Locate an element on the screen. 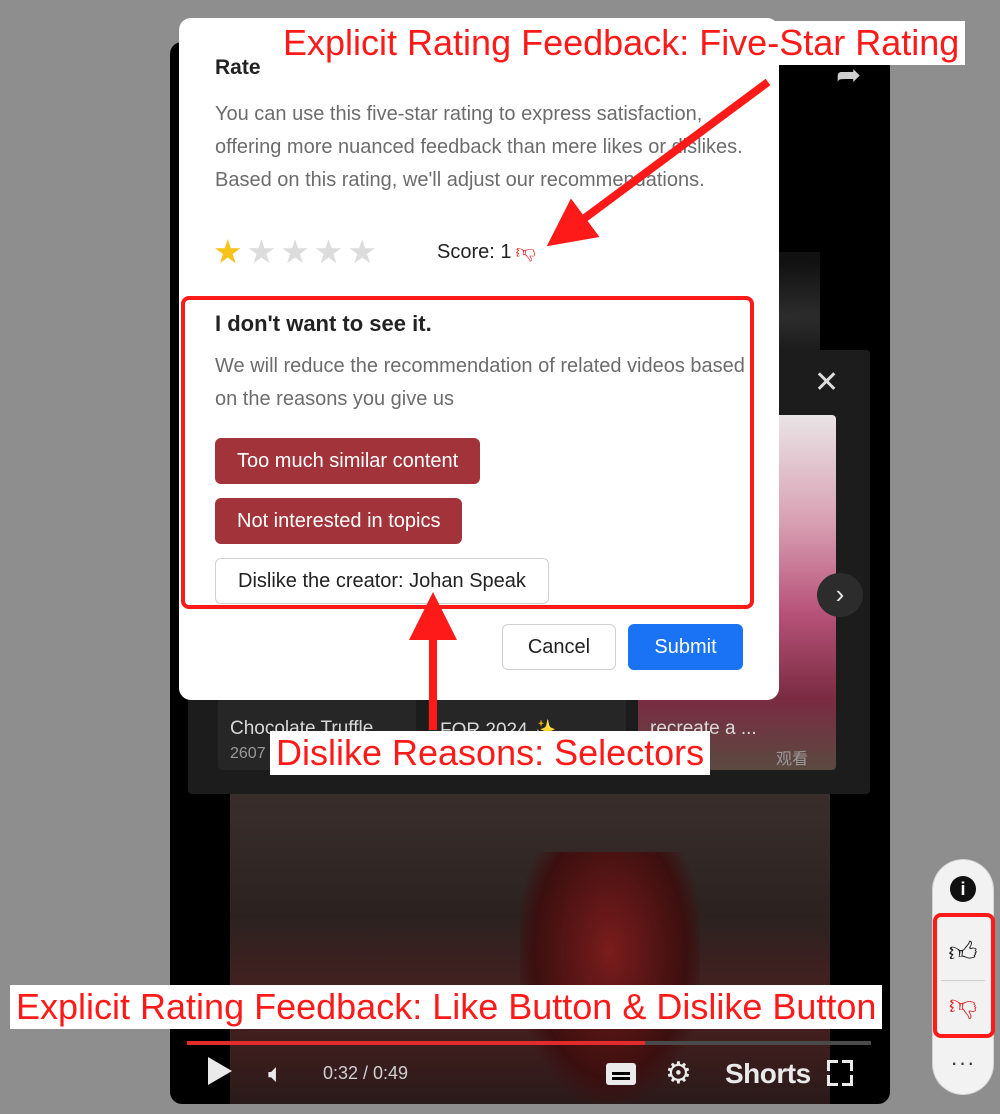 This screenshot has width=1000, height=1114. info-button: i is located at coordinates (963, 889).